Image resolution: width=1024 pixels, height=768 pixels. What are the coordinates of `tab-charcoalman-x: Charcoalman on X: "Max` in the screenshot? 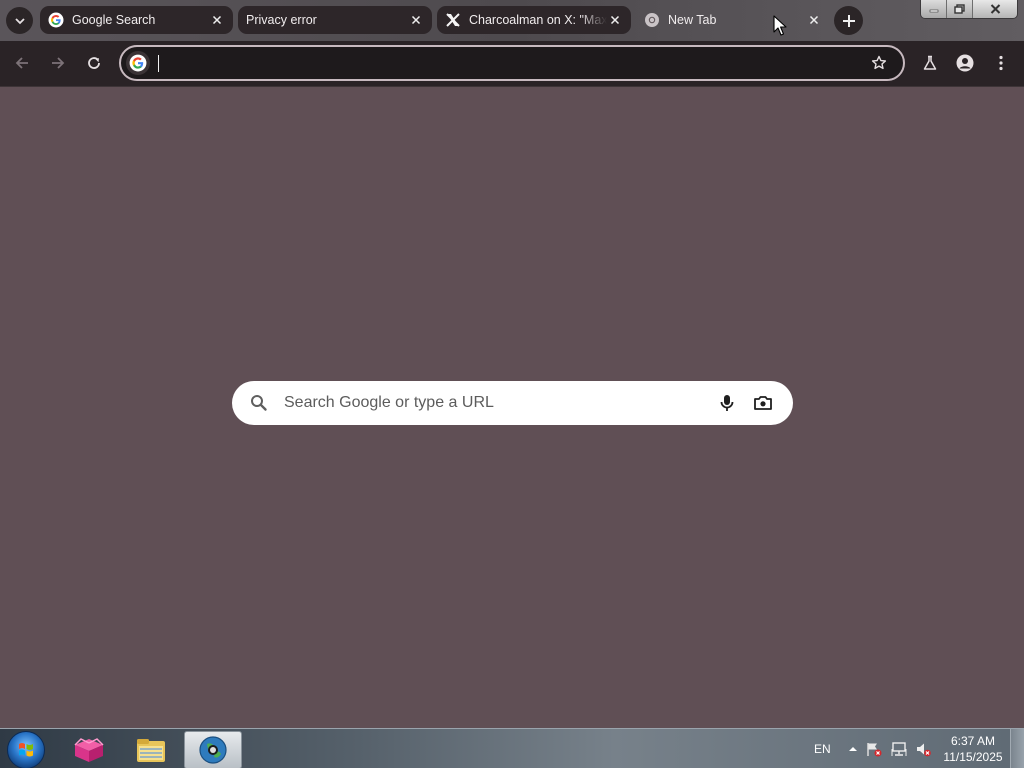 It's located at (534, 20).